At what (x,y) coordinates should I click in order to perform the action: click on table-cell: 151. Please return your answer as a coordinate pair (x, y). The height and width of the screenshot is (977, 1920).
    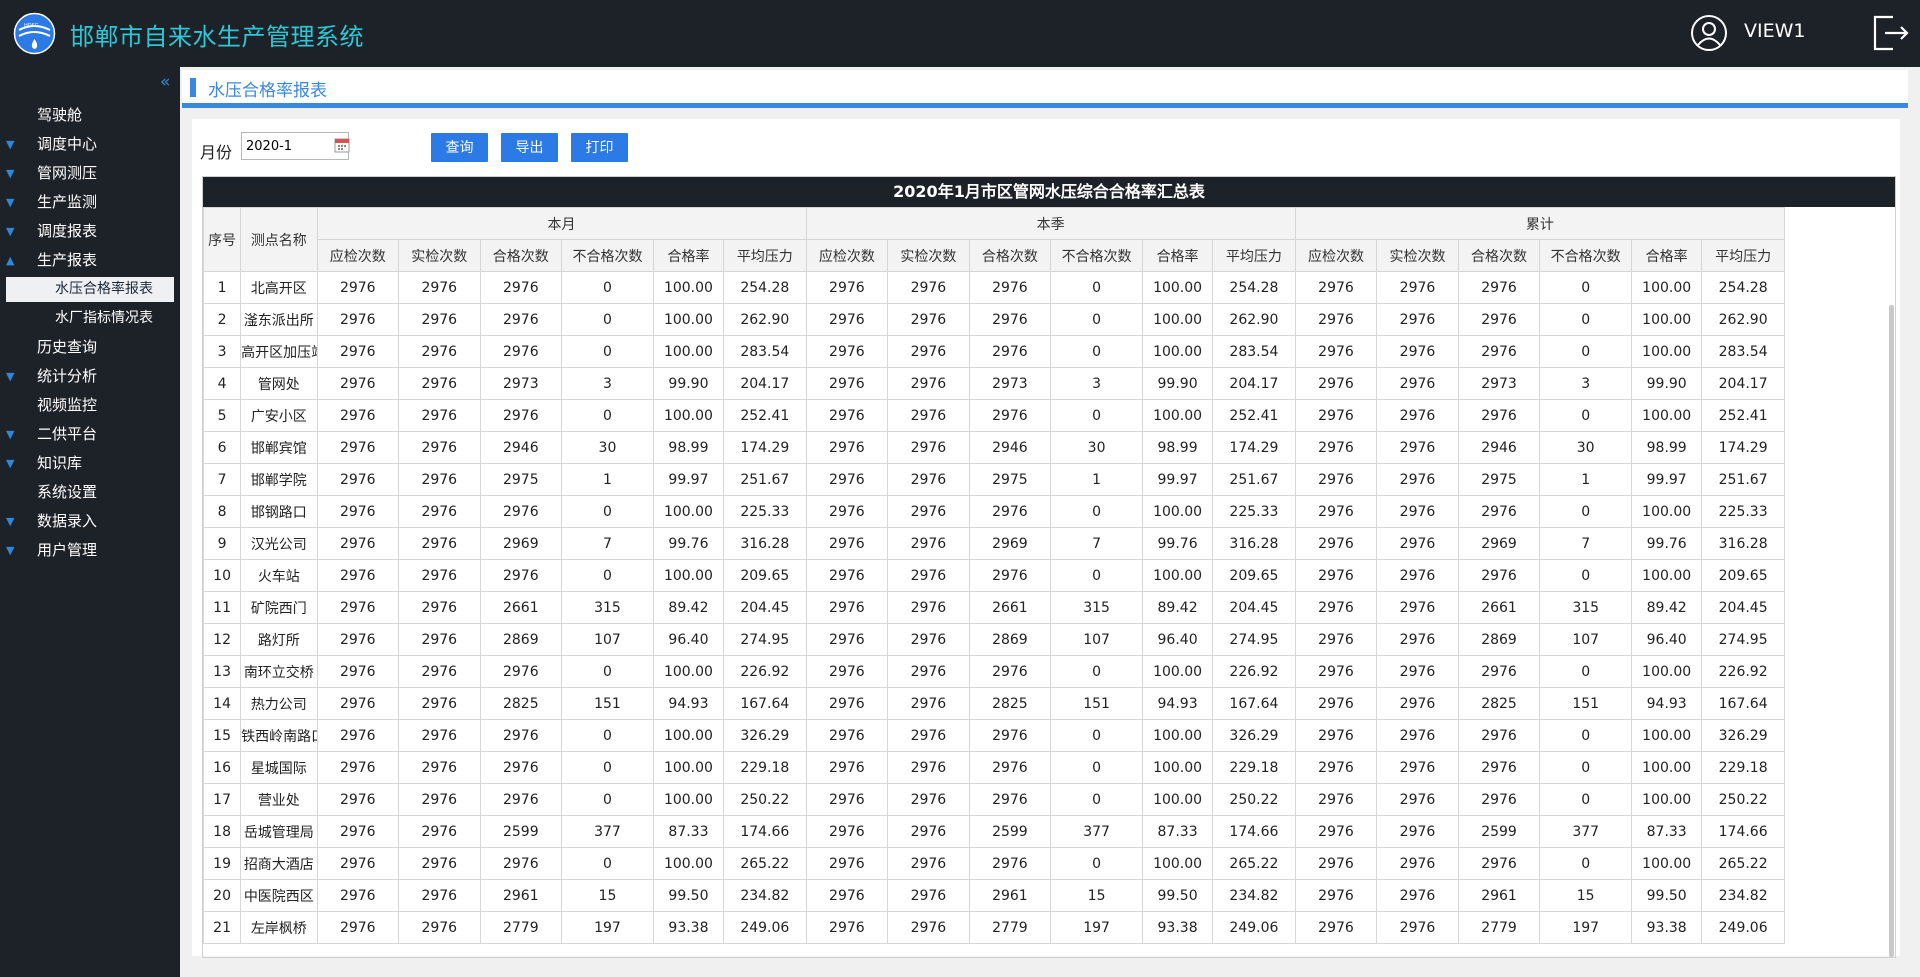
    Looking at the image, I should click on (1096, 703).